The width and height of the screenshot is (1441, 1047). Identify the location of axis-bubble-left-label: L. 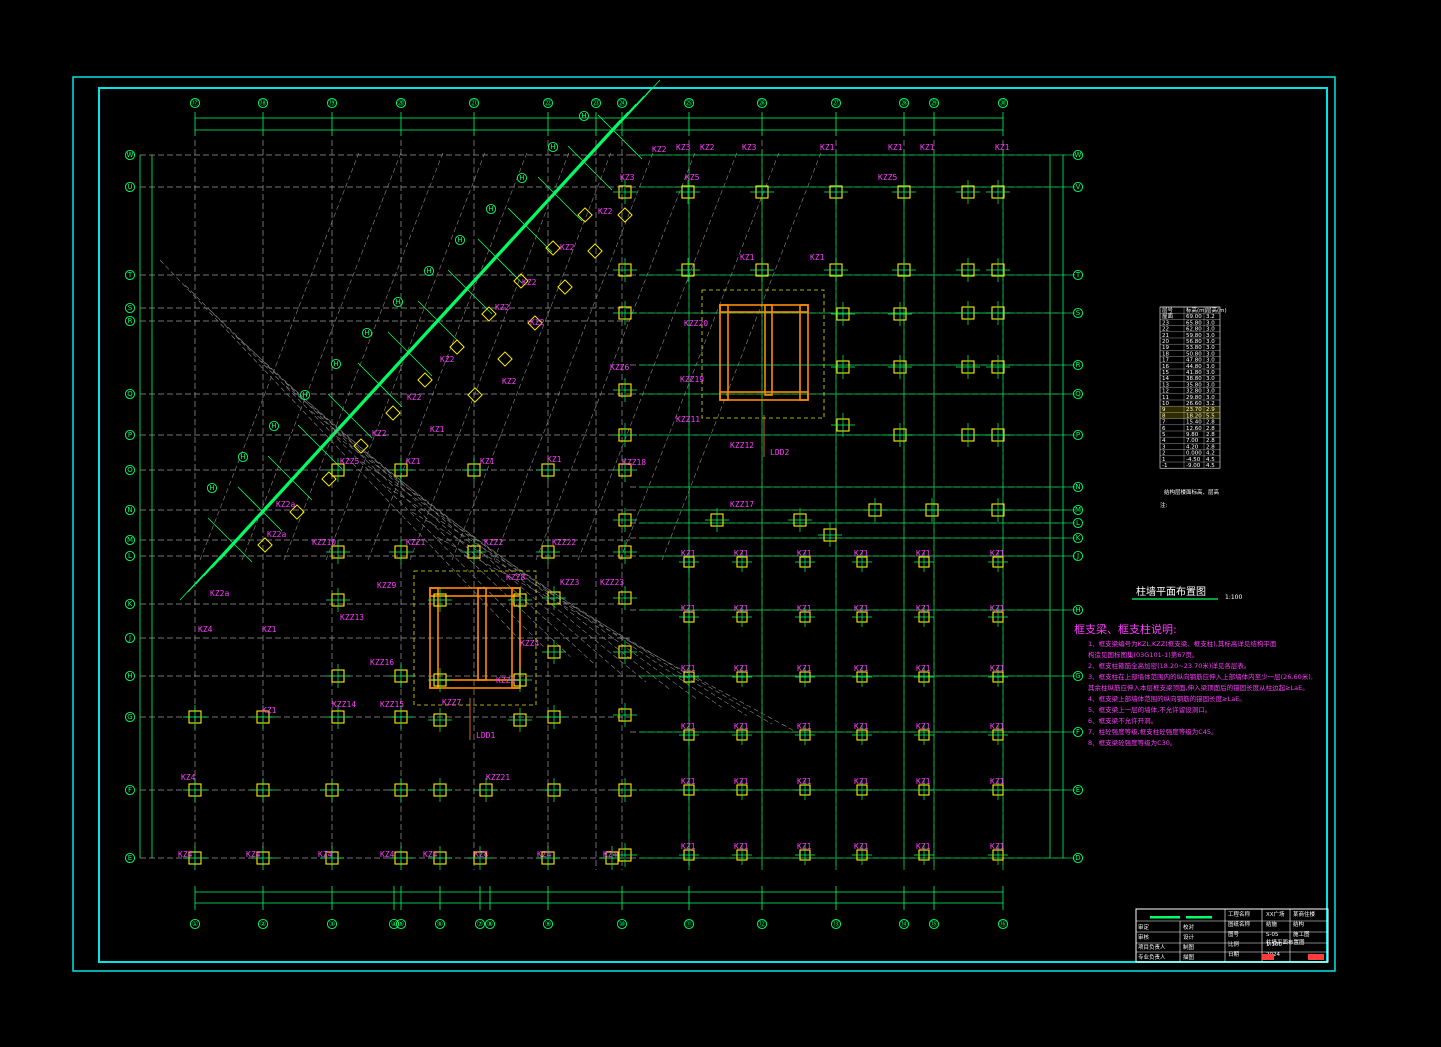
(130, 556).